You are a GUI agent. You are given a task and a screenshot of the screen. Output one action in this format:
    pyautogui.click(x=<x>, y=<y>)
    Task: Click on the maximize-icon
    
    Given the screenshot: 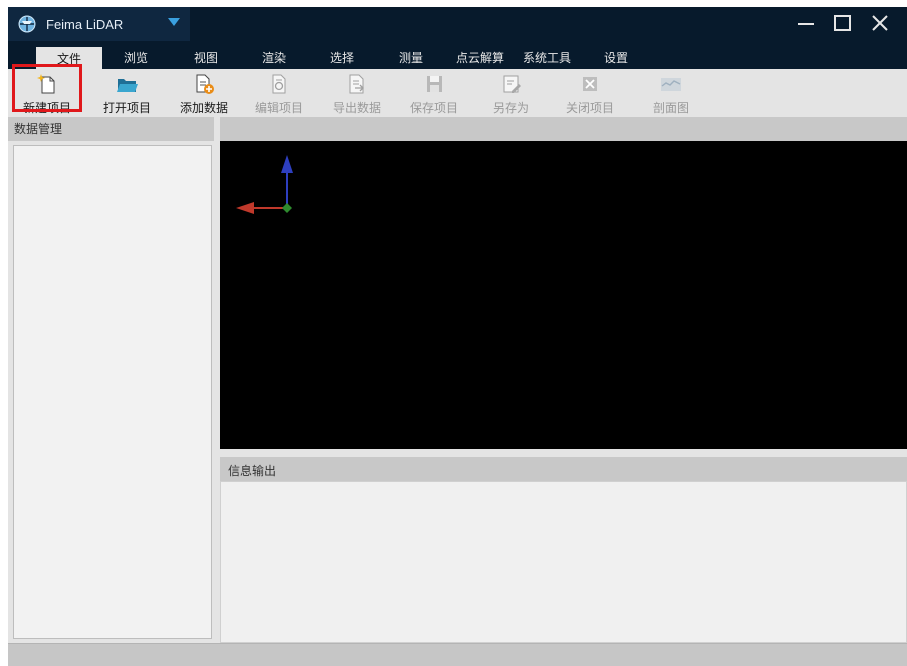 What is the action you would take?
    pyautogui.click(x=842, y=23)
    